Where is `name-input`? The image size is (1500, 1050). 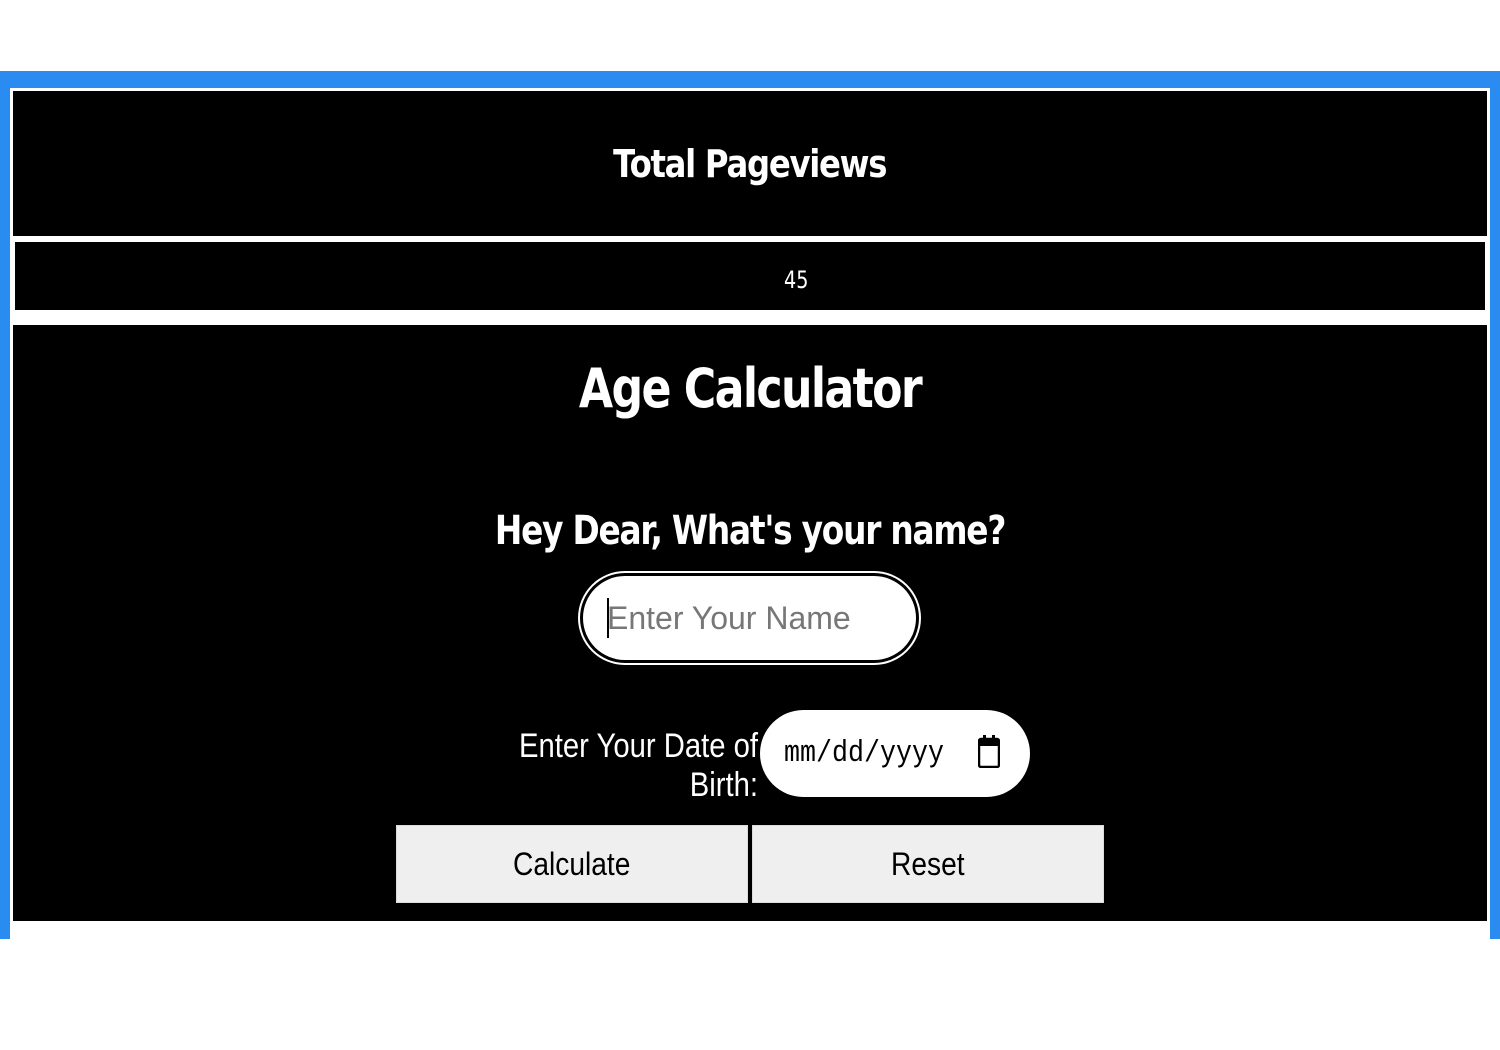
name-input is located at coordinates (749, 618).